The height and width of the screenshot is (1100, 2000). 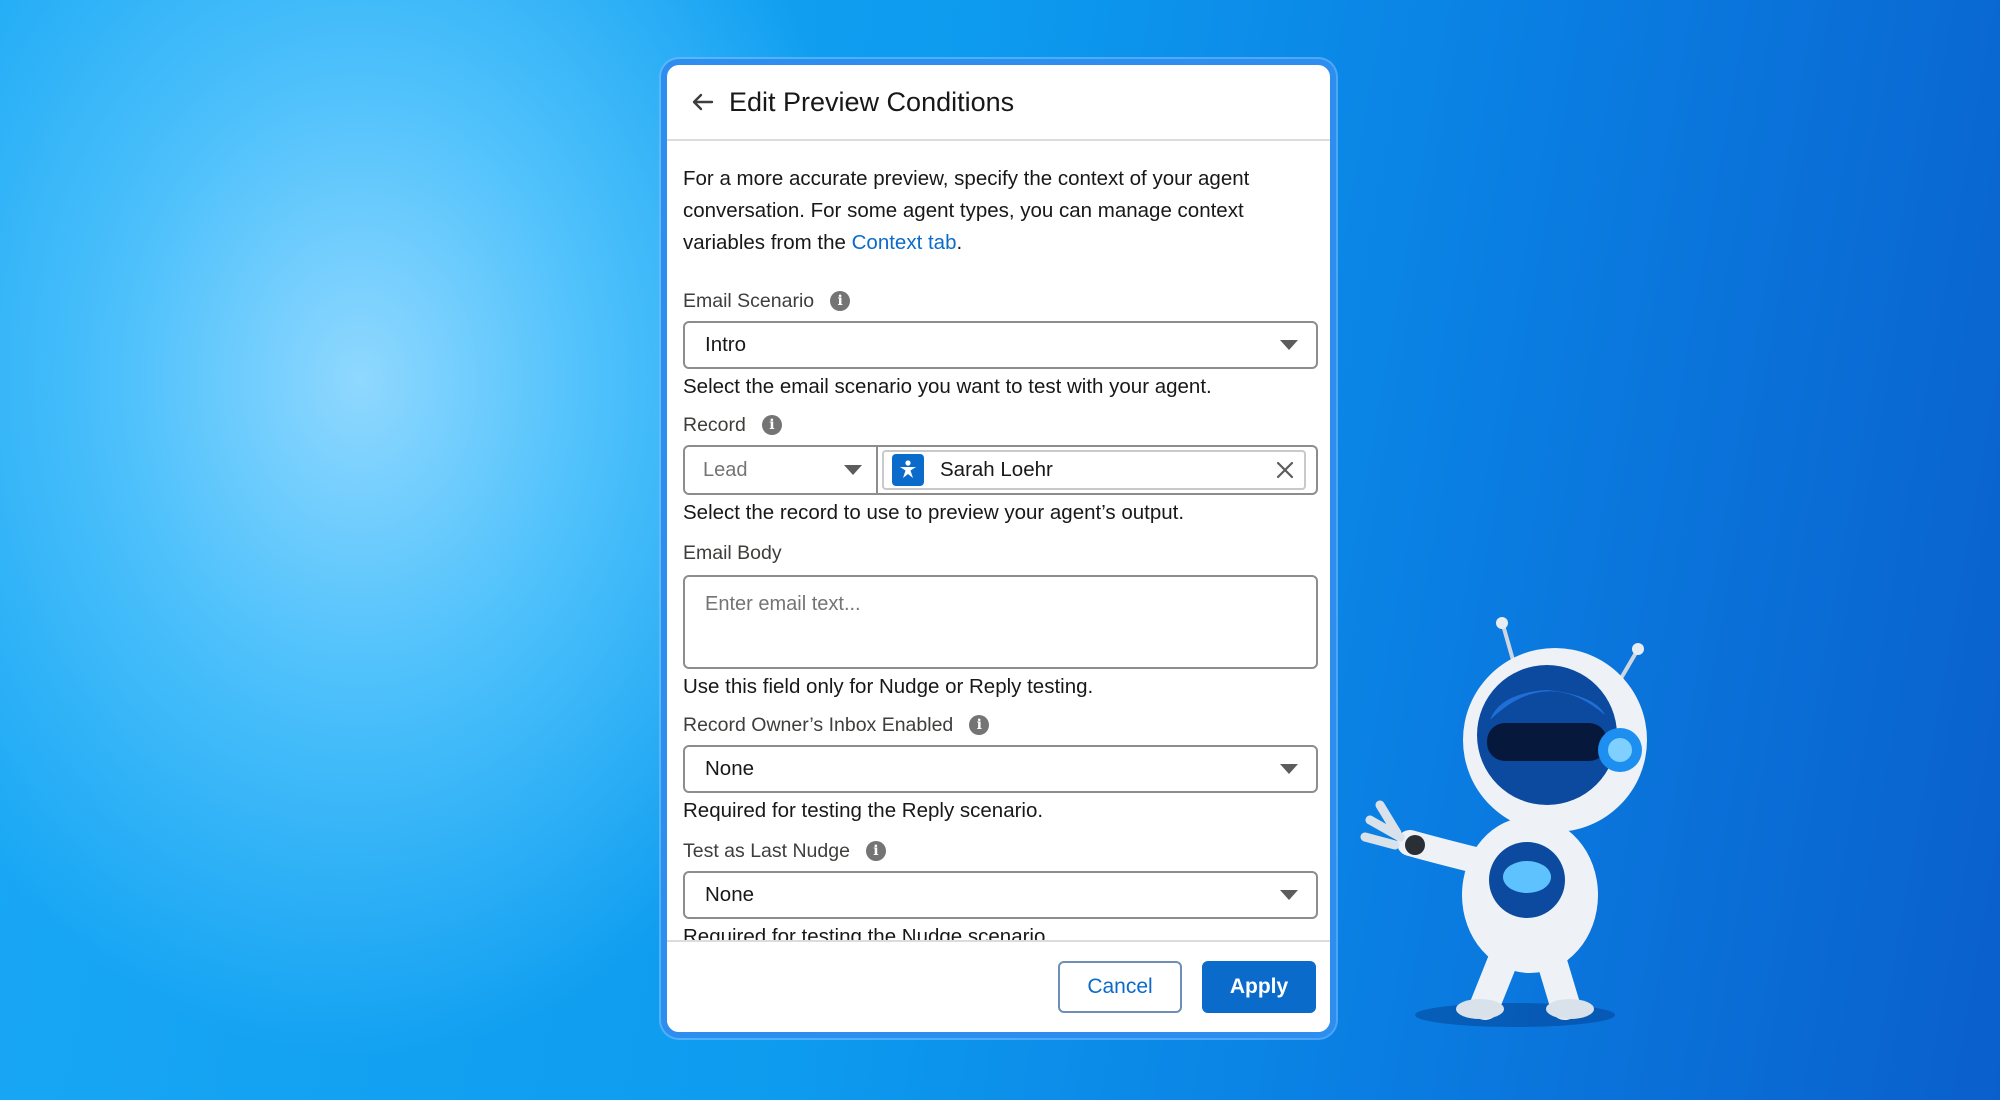 I want to click on context-tab-link: Context tab, so click(x=904, y=242).